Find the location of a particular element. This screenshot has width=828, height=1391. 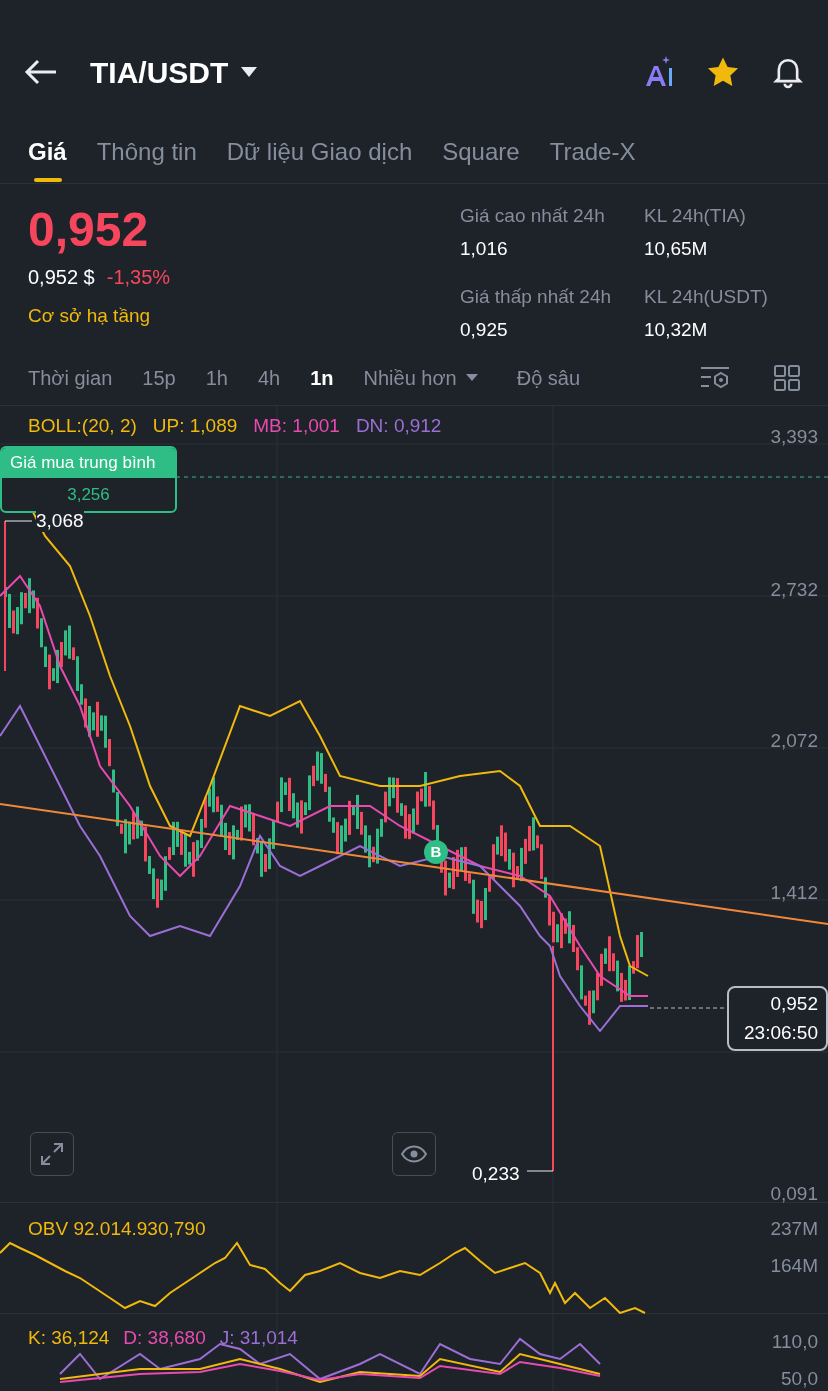

kdj-value: K: 36,124 is located at coordinates (69, 1338).